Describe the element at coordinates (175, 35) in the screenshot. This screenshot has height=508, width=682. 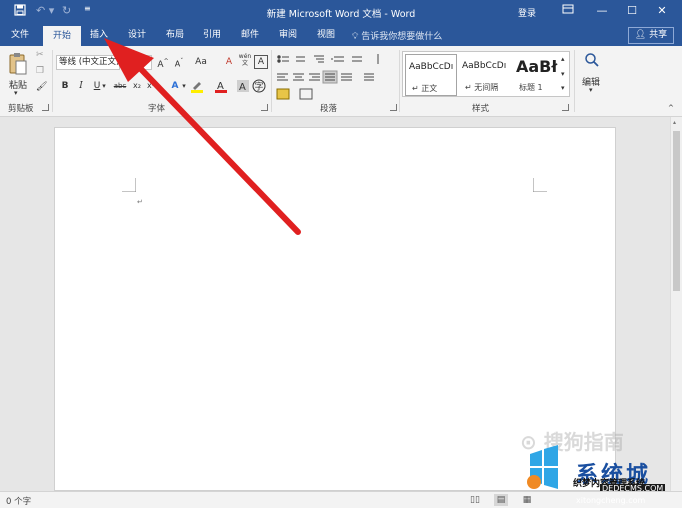
I see `tab-layout: 布局` at that location.